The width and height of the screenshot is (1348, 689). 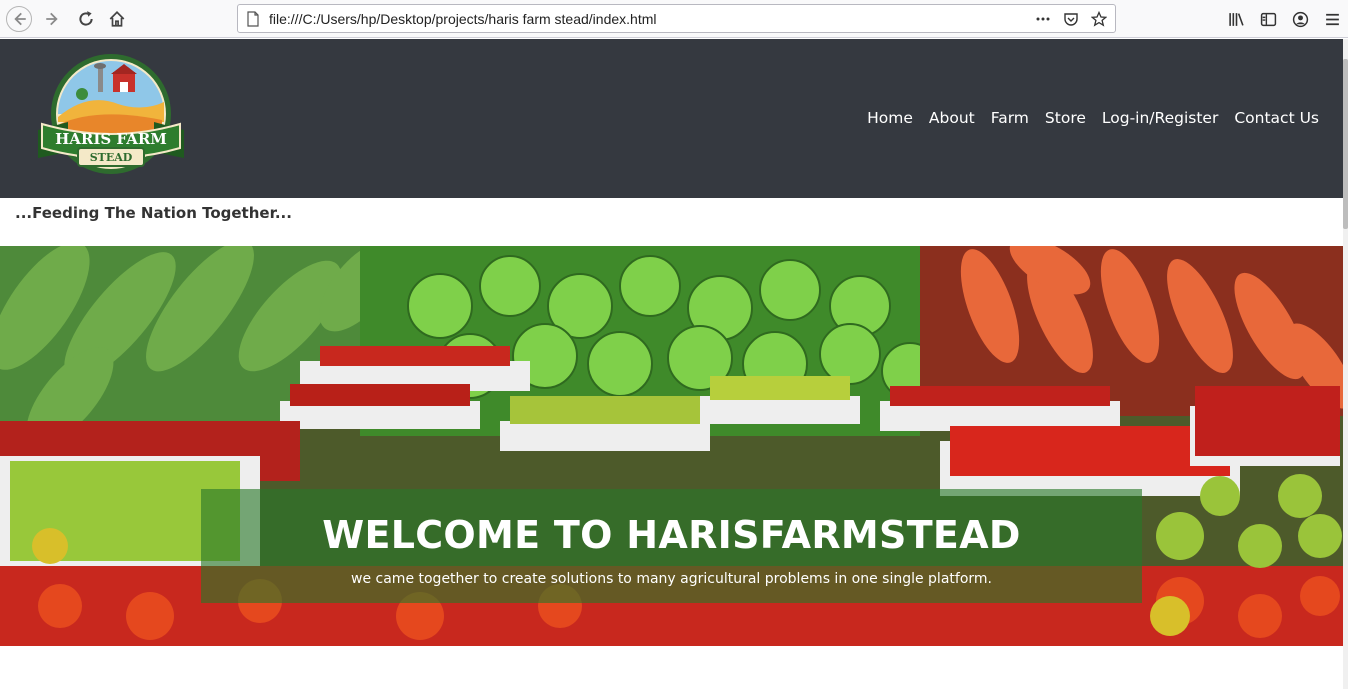 I want to click on account-button, so click(x=1300, y=19).